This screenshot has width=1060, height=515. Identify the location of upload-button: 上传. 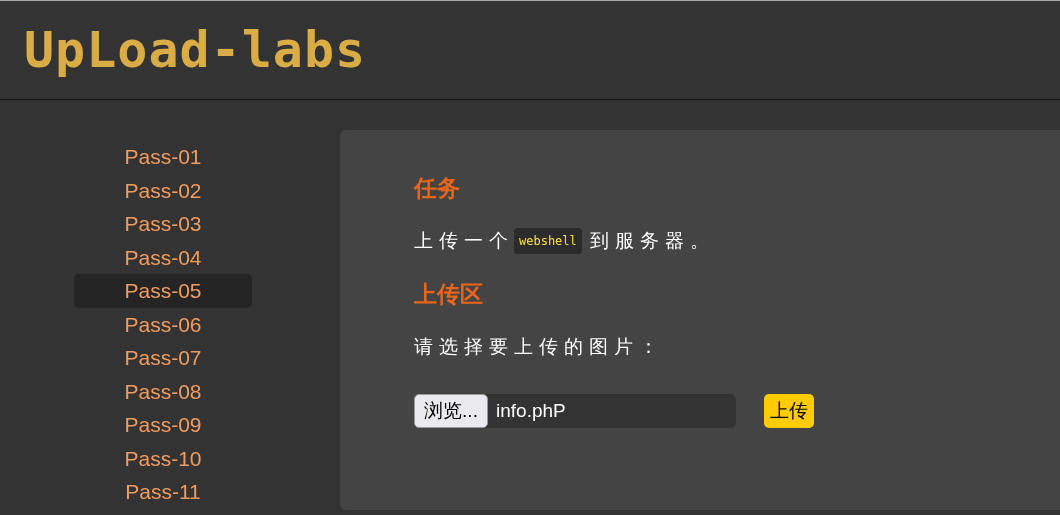
(789, 411).